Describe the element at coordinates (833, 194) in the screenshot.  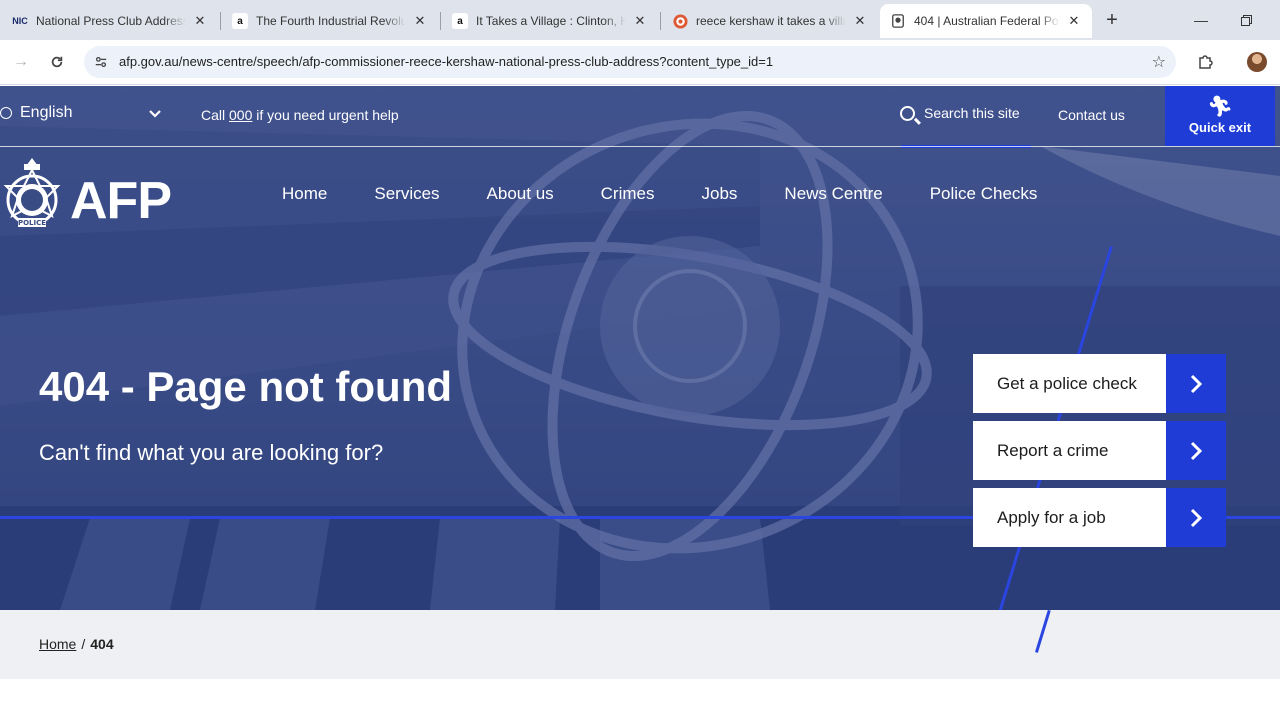
I see `nav-item-news-centre: News Centre` at that location.